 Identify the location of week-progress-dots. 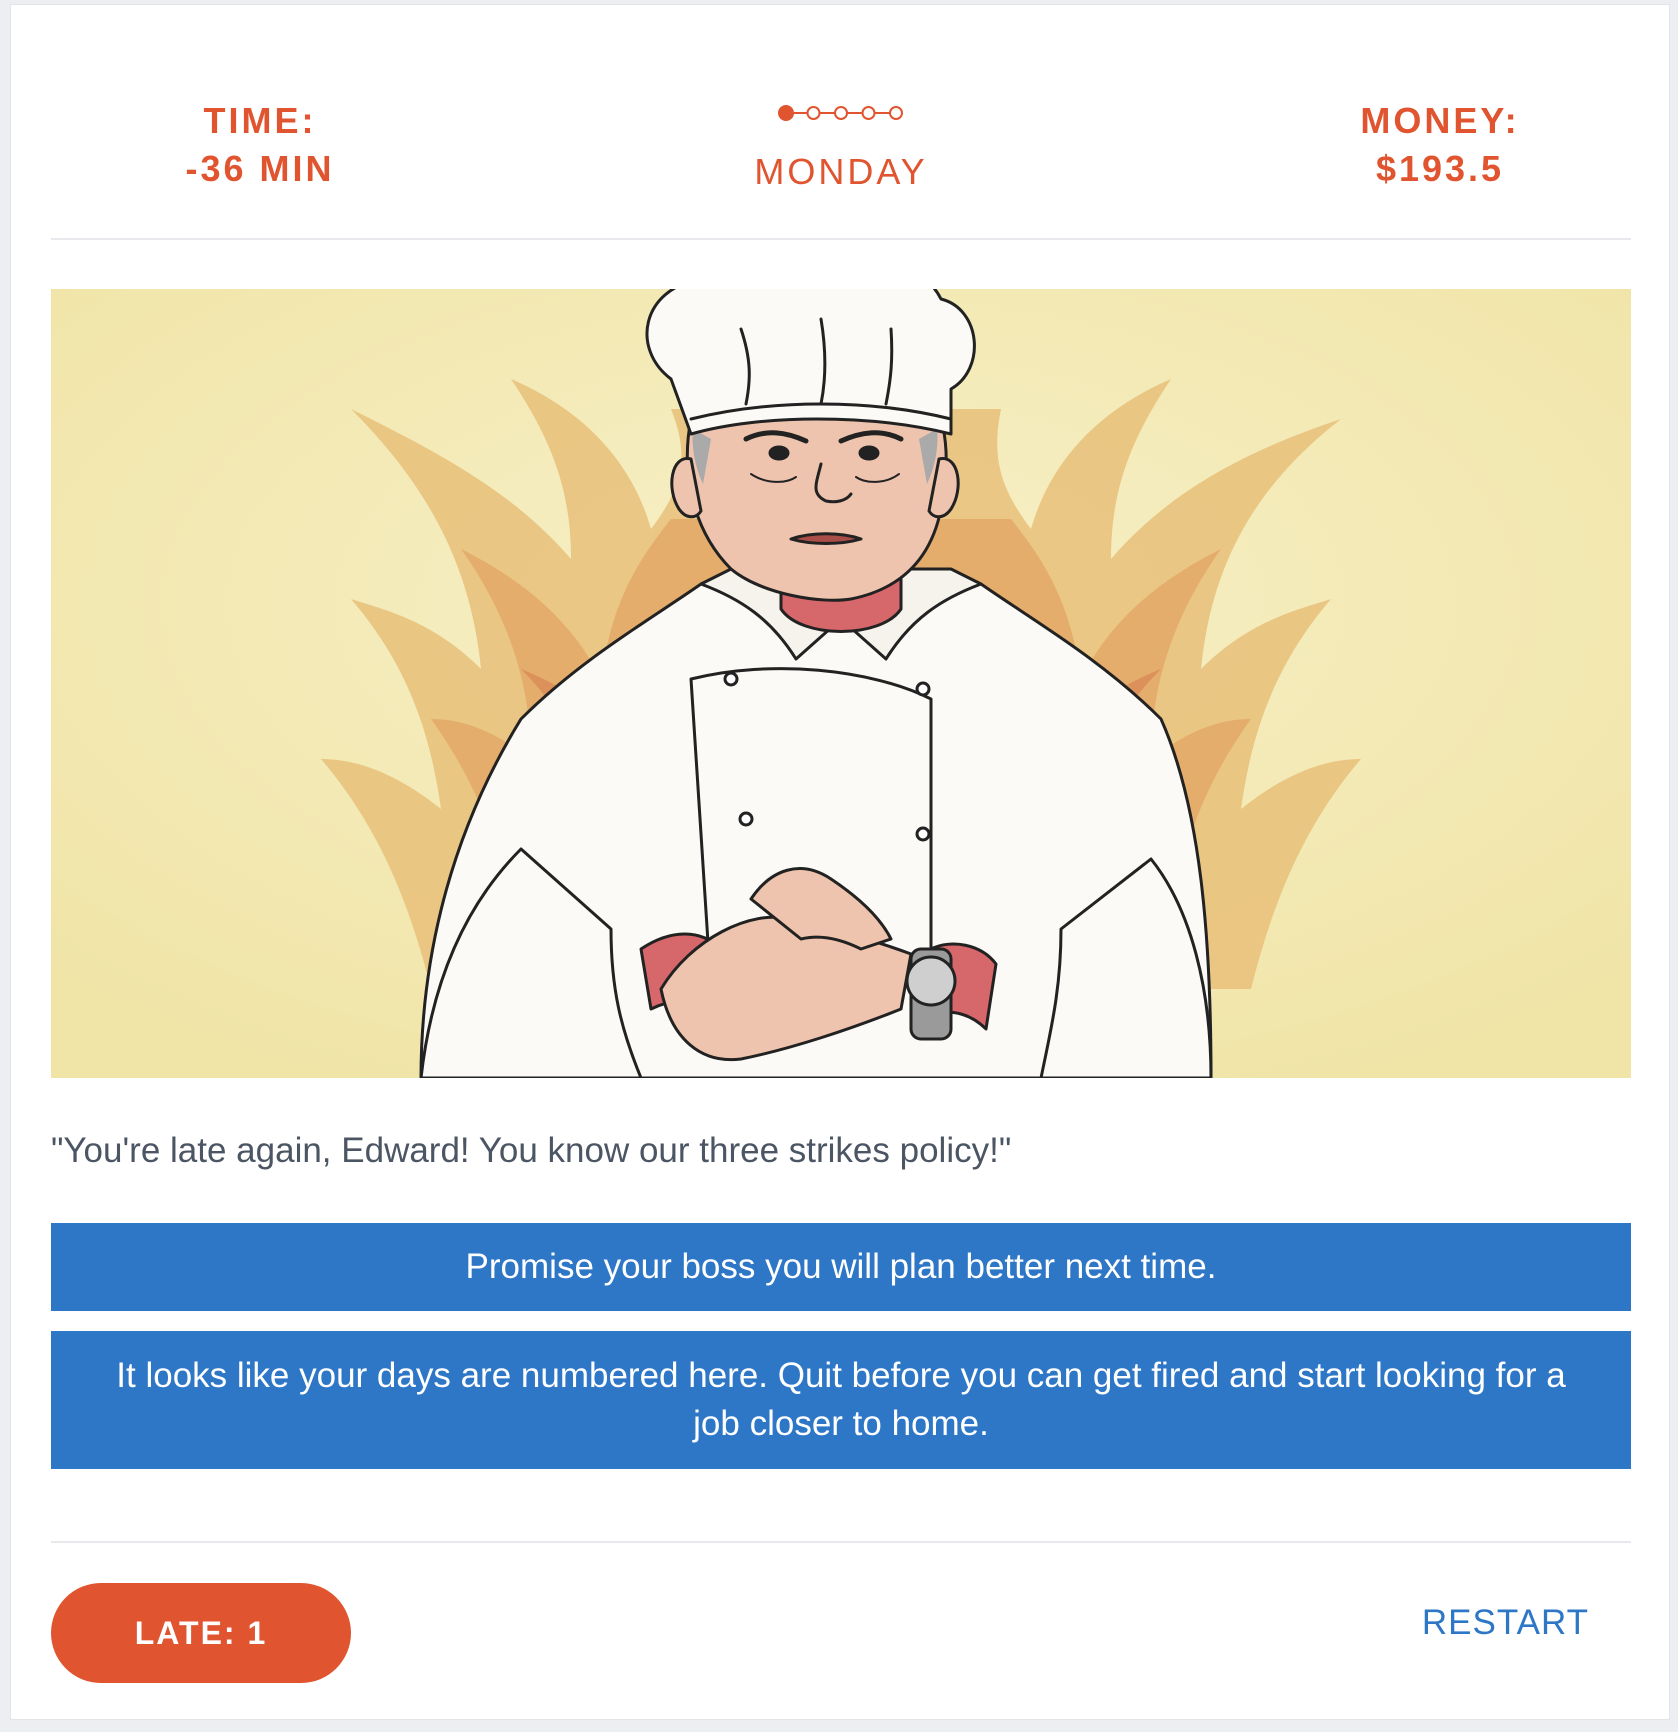
(840, 113).